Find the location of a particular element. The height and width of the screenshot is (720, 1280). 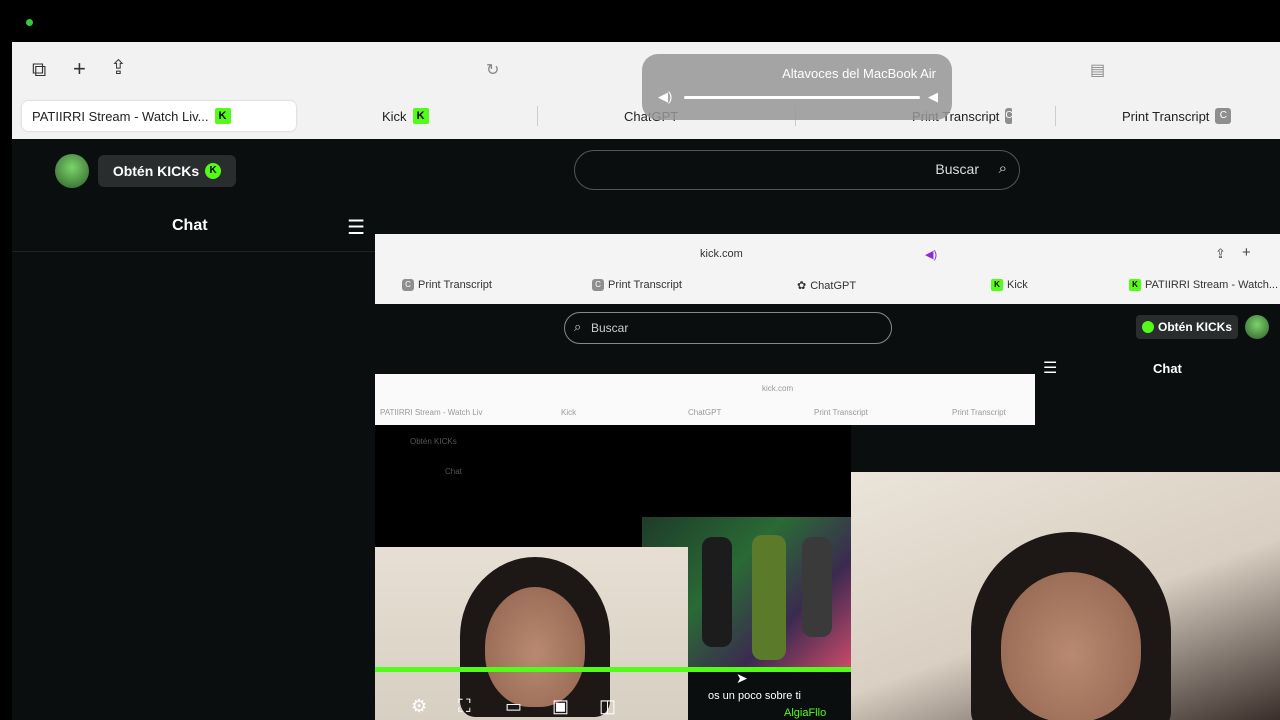

deep-nested-tab: ChatGPT is located at coordinates (705, 412).